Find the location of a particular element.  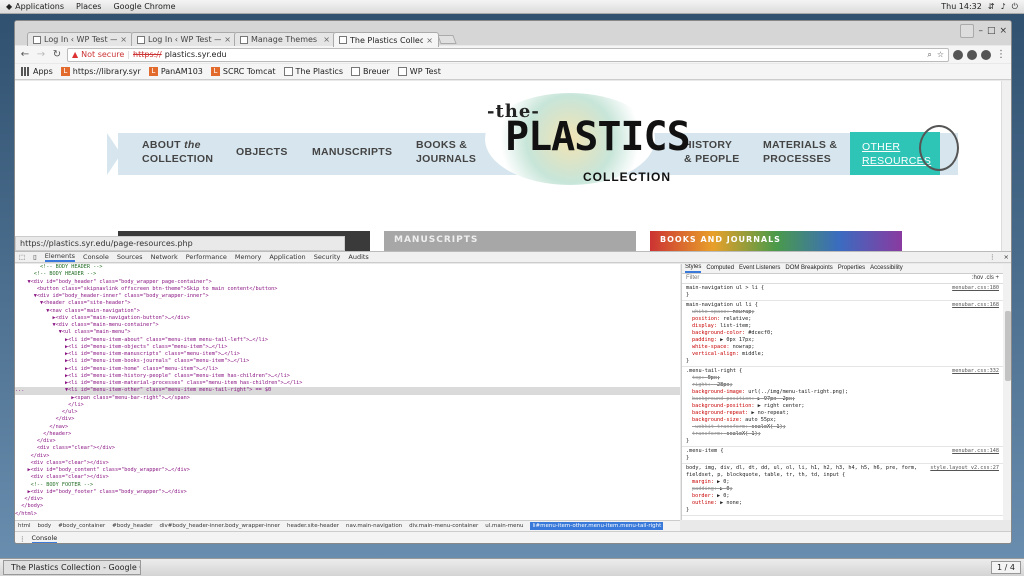

css-declaration: background-repeat: ▶ no-repeat; is located at coordinates (842, 413).